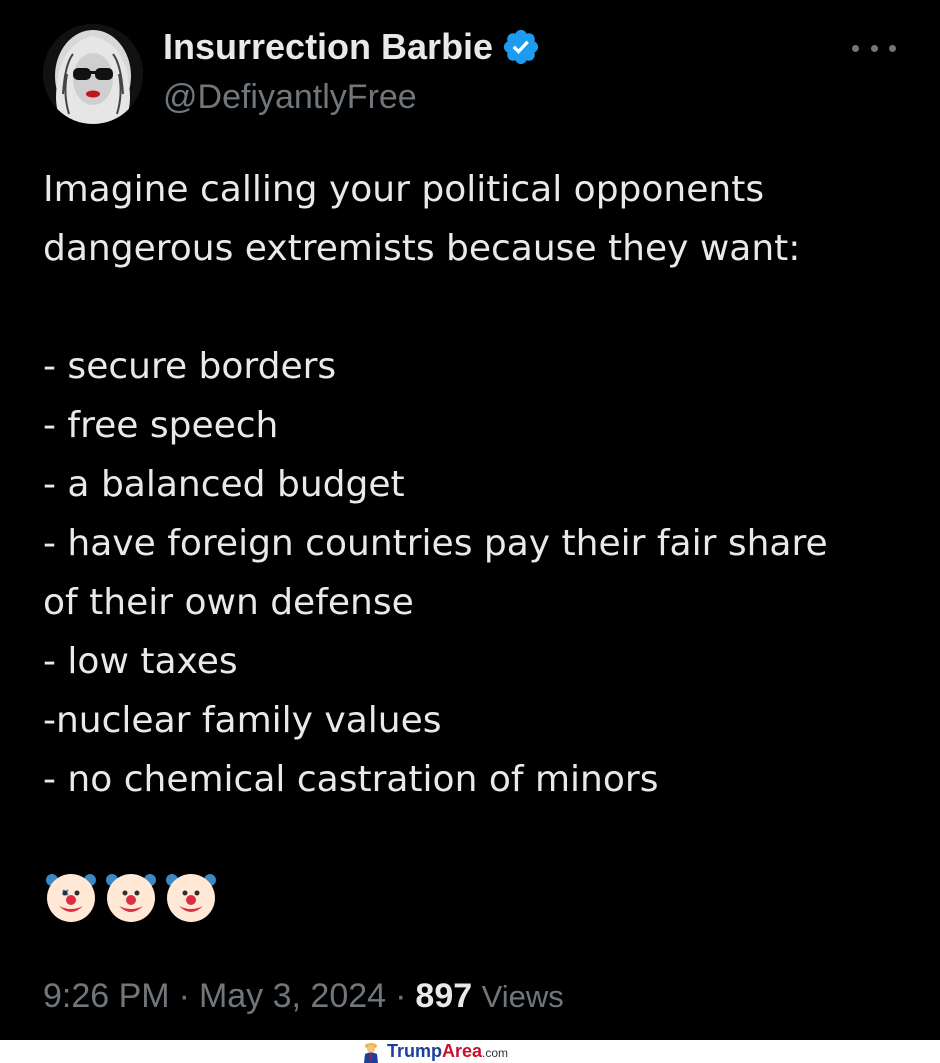  I want to click on tweet-text-line, so click(483, 307).